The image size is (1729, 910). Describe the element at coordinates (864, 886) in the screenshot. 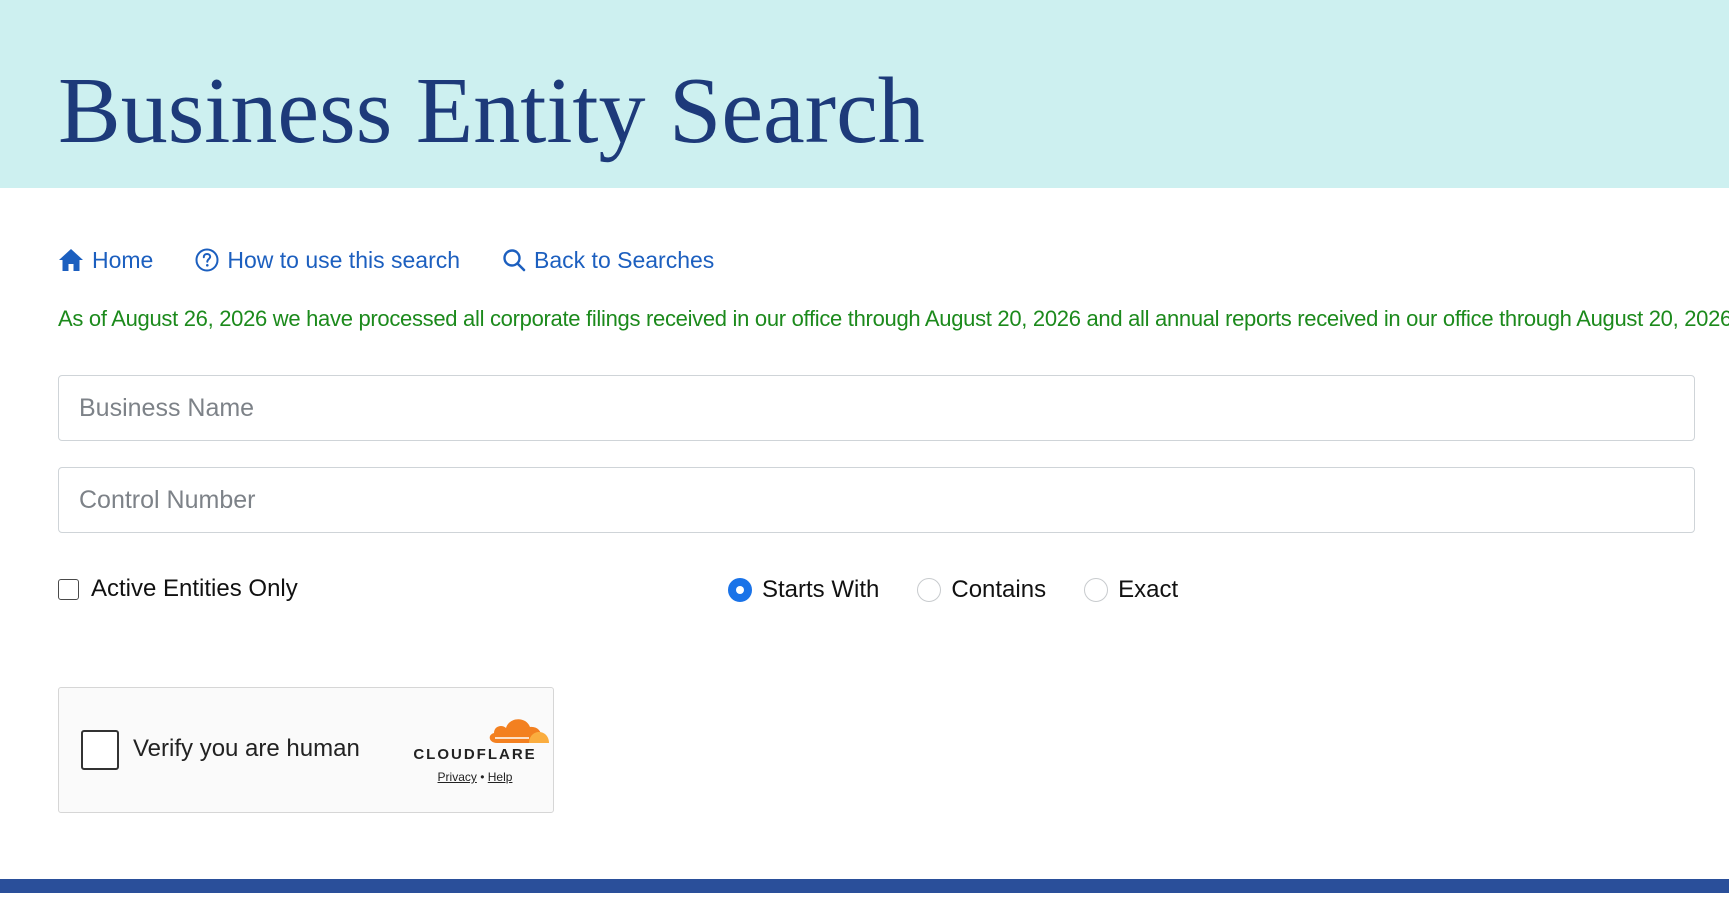

I see `footer-bar` at that location.